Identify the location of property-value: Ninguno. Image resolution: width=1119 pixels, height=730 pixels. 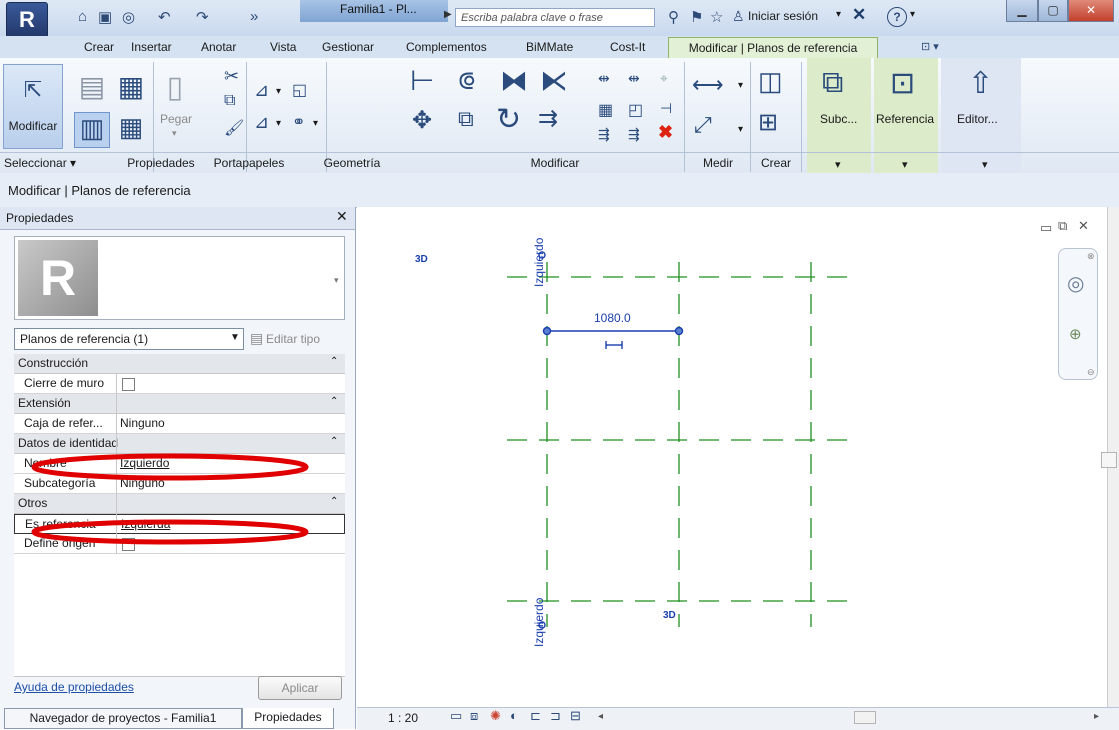
(142, 423).